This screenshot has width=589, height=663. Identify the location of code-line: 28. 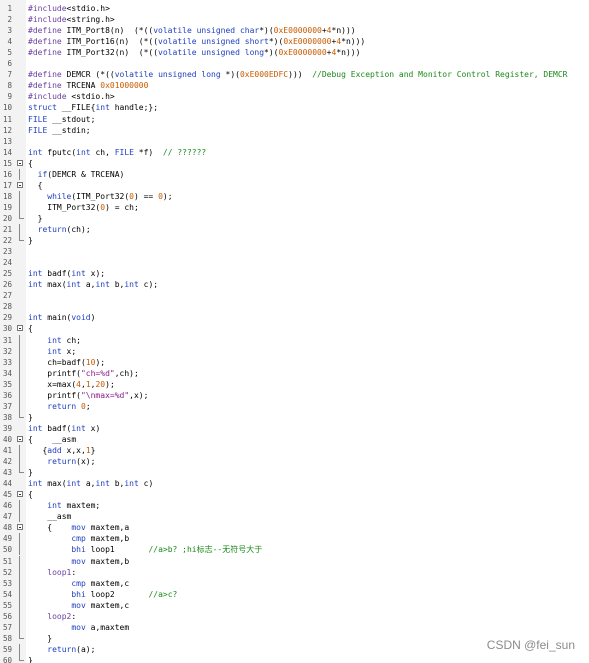
(294, 306).